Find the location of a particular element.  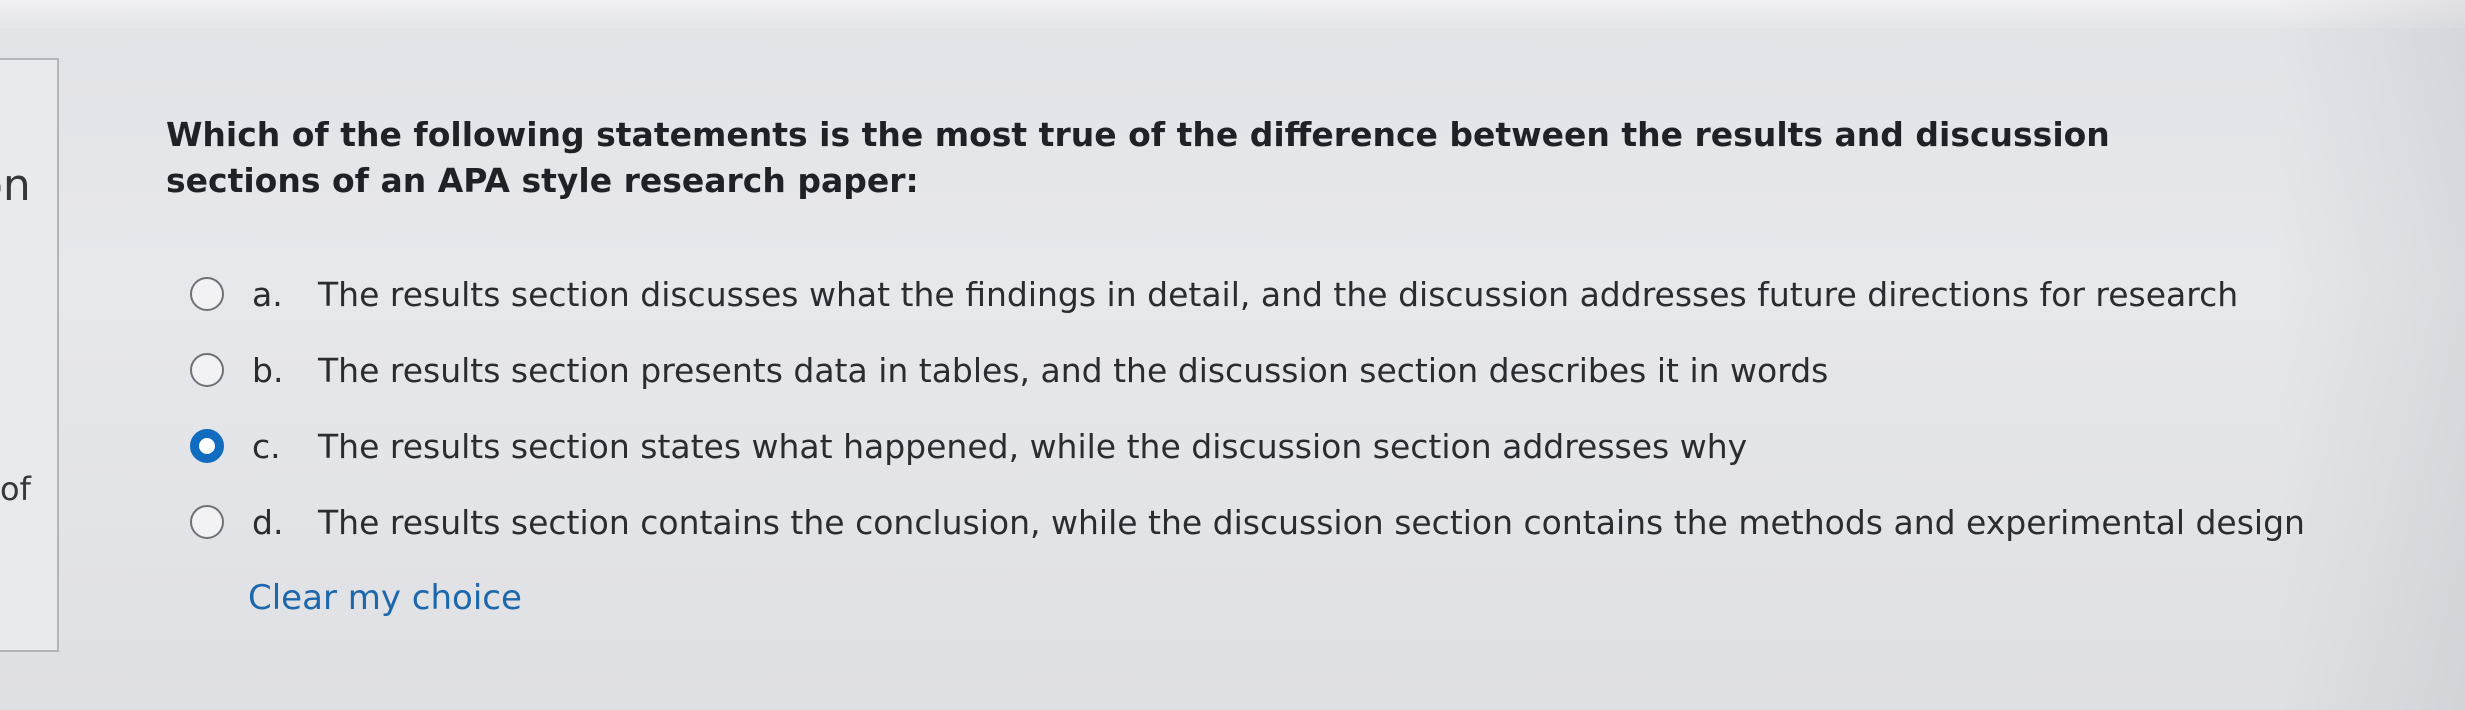

answer-letter: a. is located at coordinates (267, 294).